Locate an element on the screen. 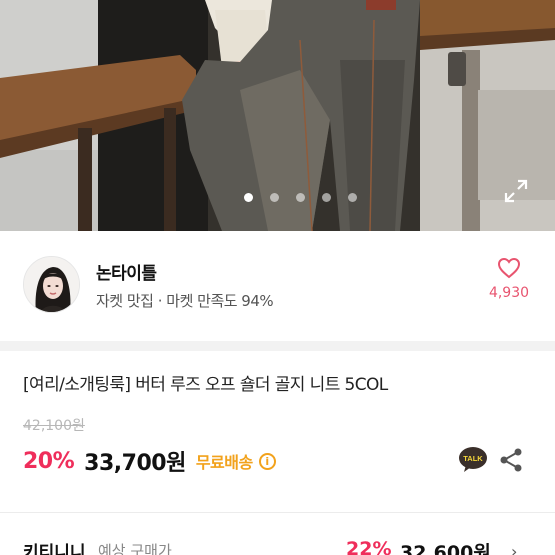 The height and width of the screenshot is (555, 555). fullscreen-icon is located at coordinates (516, 191).